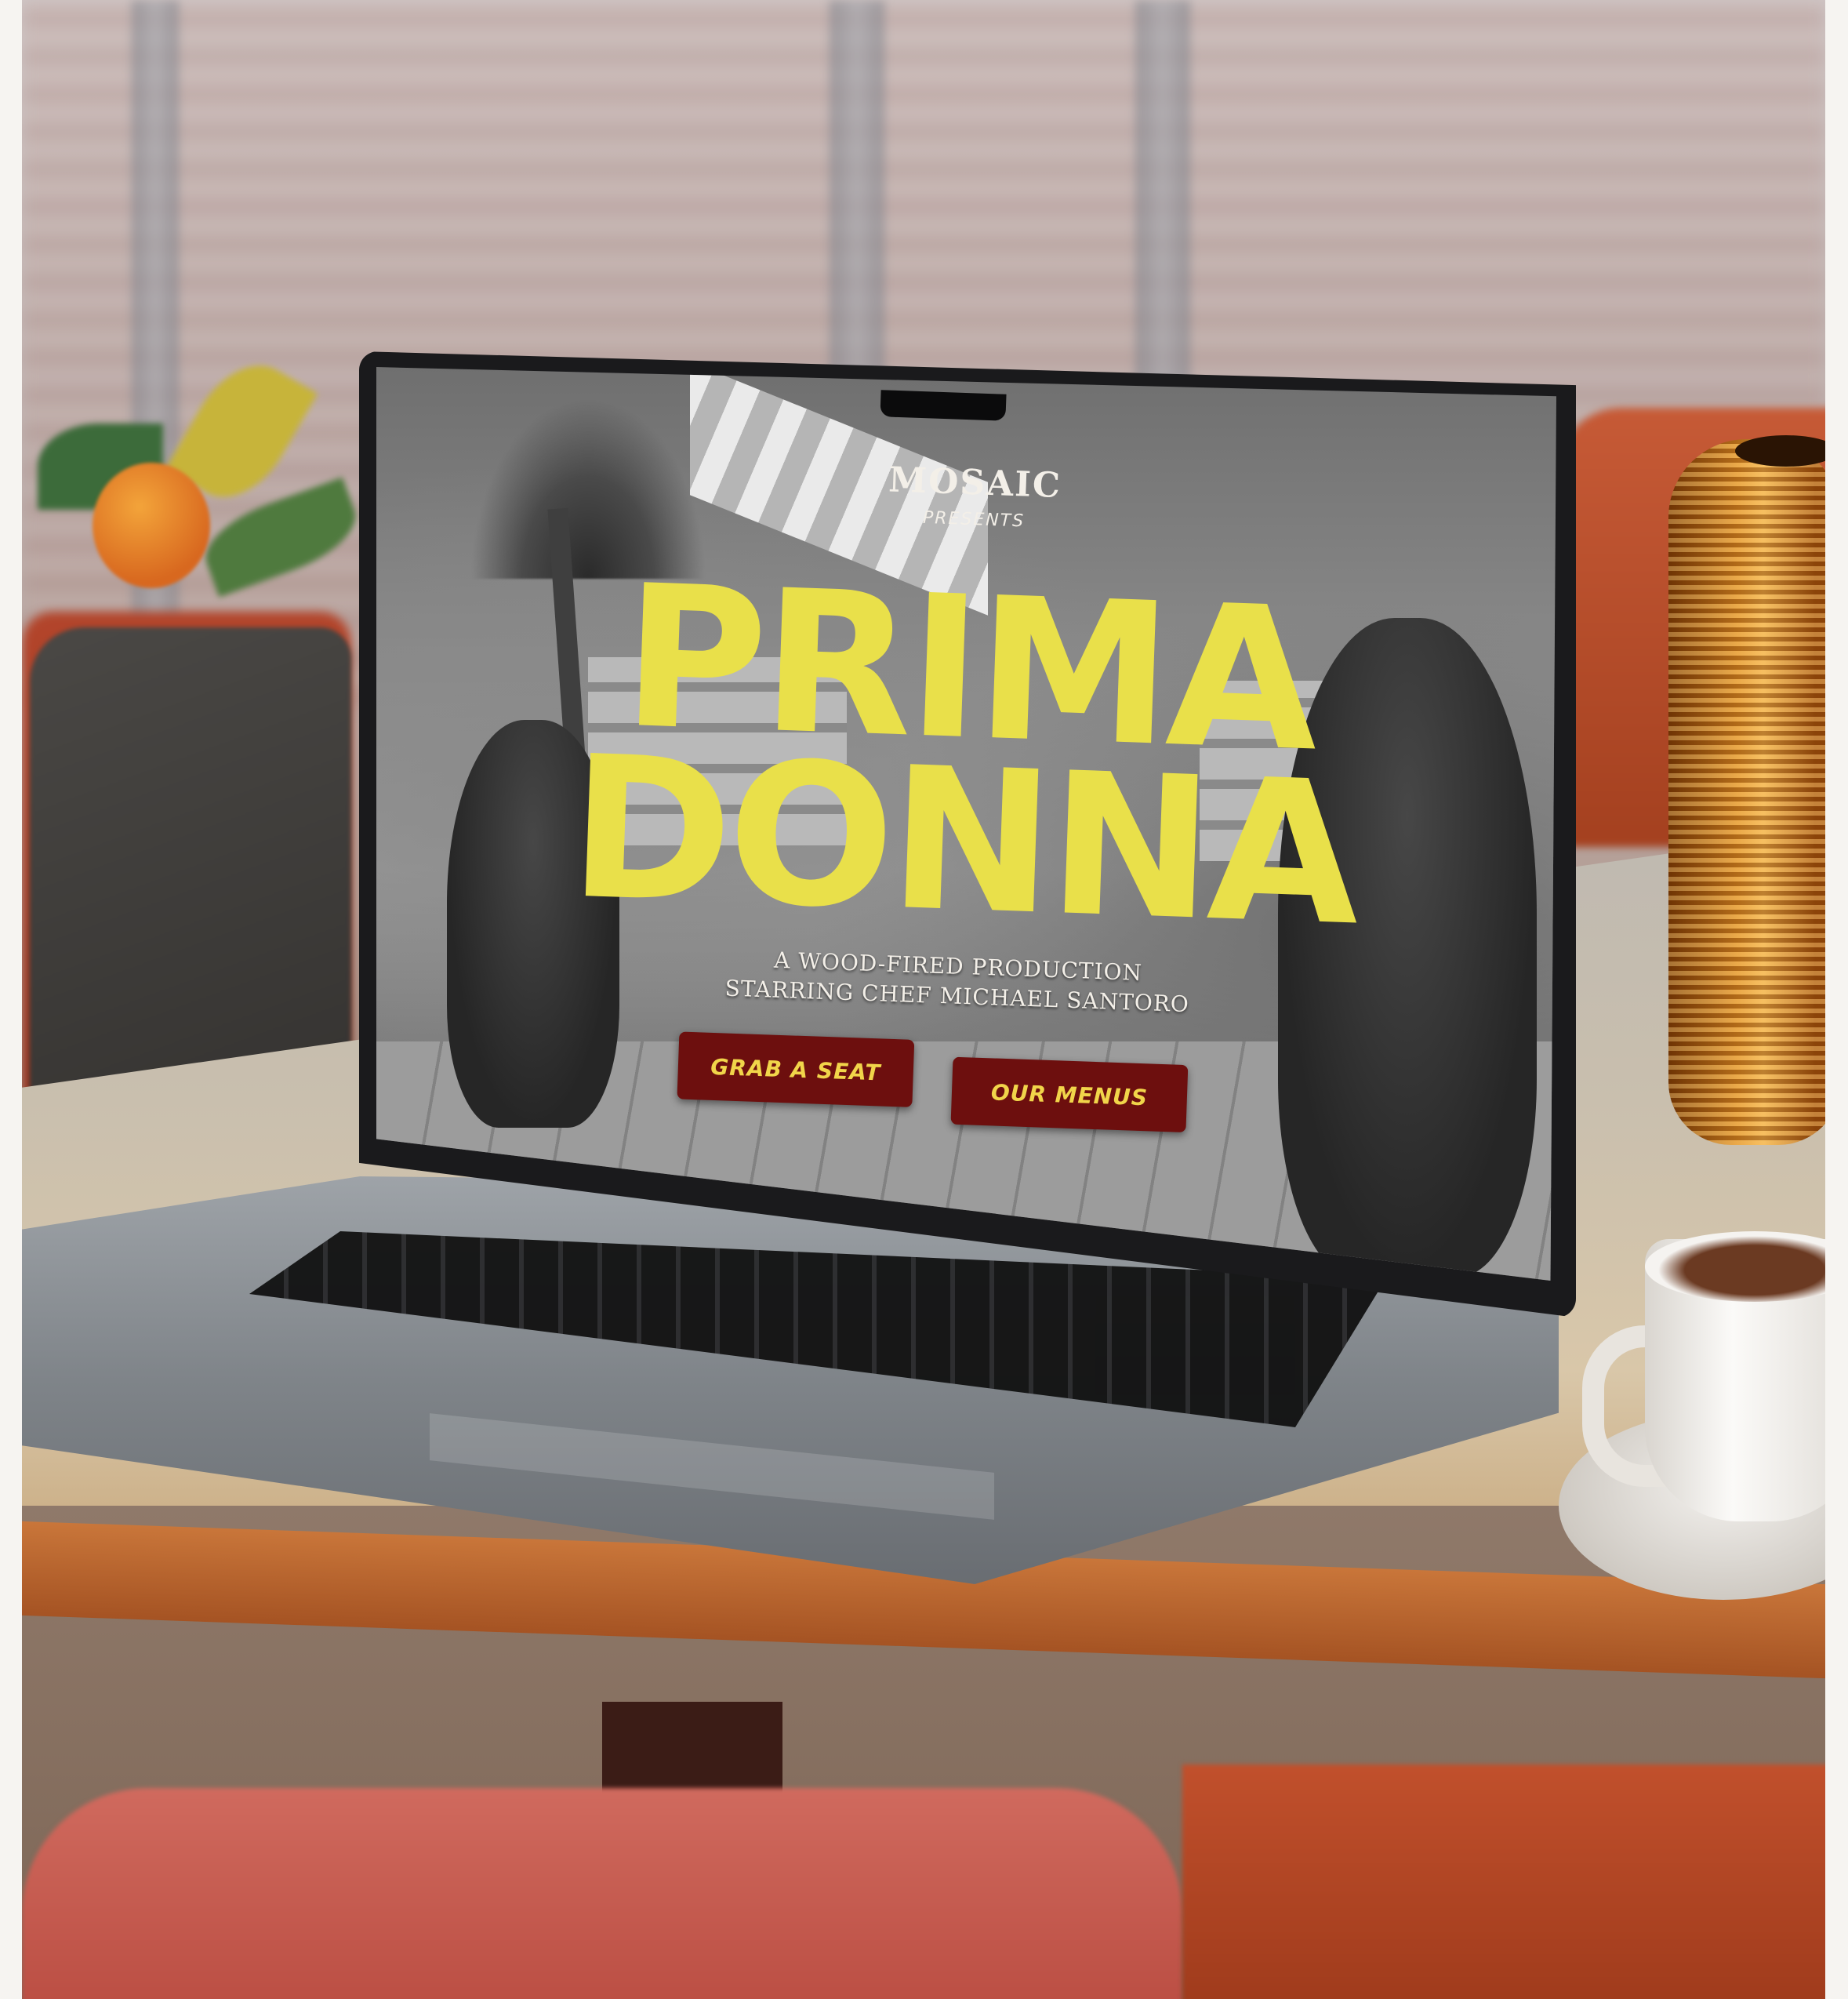 The image size is (1848, 1999). What do you see at coordinates (1069, 1094) in the screenshot?
I see `our-menus-button: OUR MENUS` at bounding box center [1069, 1094].